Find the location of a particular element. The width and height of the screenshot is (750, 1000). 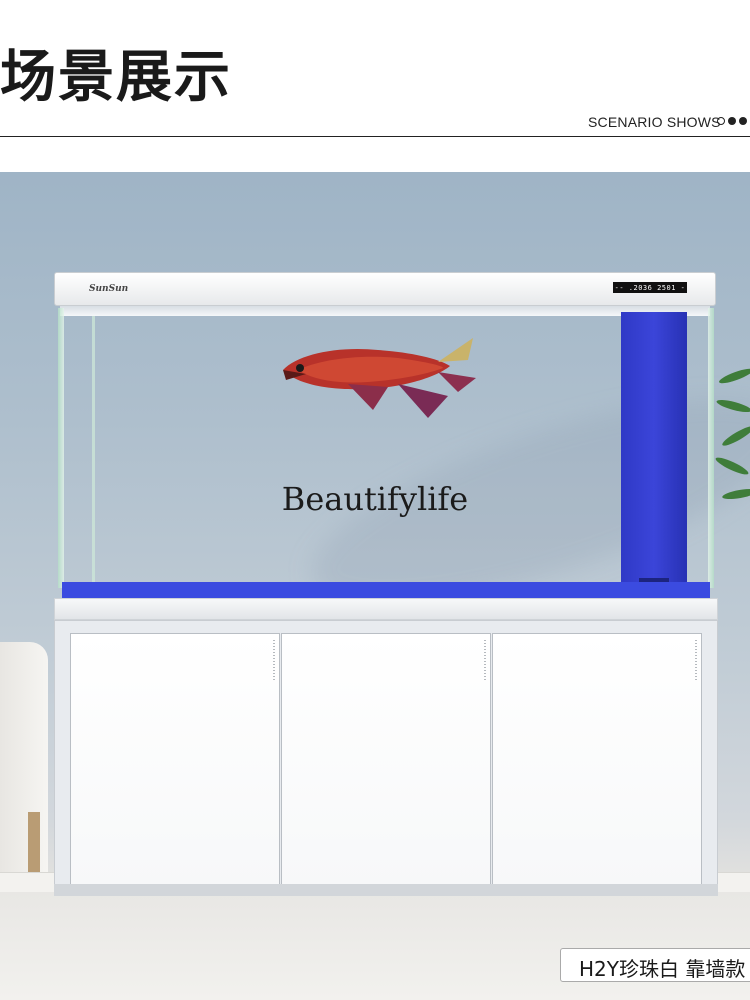

product-caption-text: H2Y珍珠白 靠墙款 is located at coordinates (662, 969).